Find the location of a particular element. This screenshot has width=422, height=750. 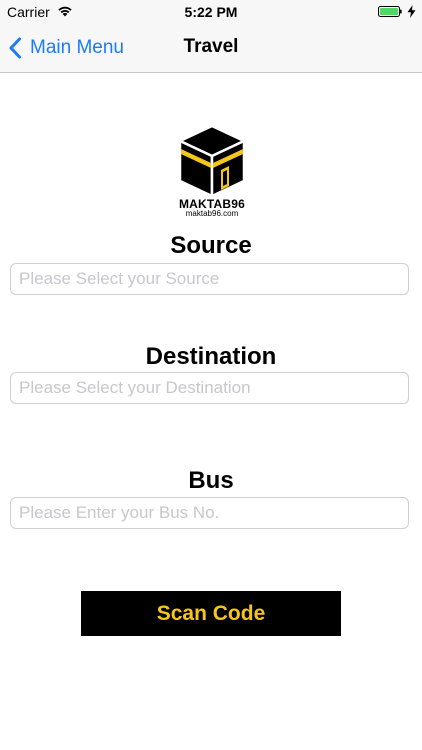

source-label: Source is located at coordinates (211, 245).